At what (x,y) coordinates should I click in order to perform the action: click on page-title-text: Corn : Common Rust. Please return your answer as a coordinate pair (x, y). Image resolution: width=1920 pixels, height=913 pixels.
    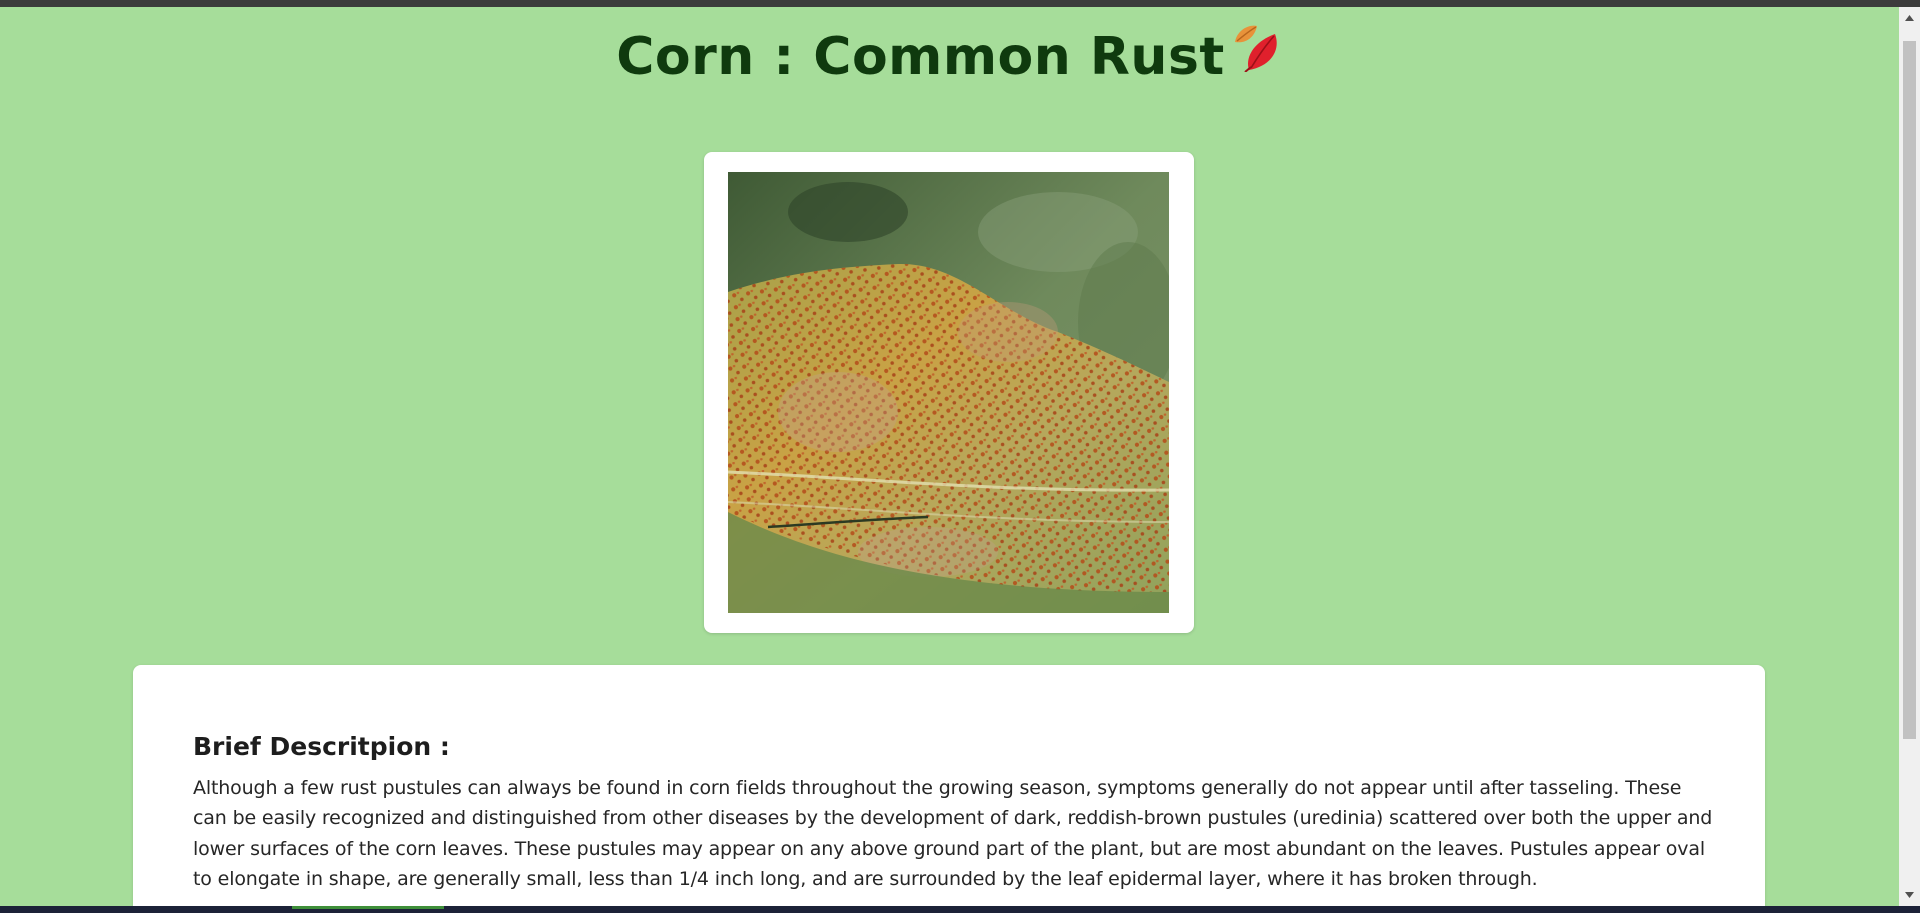
    Looking at the image, I should click on (920, 57).